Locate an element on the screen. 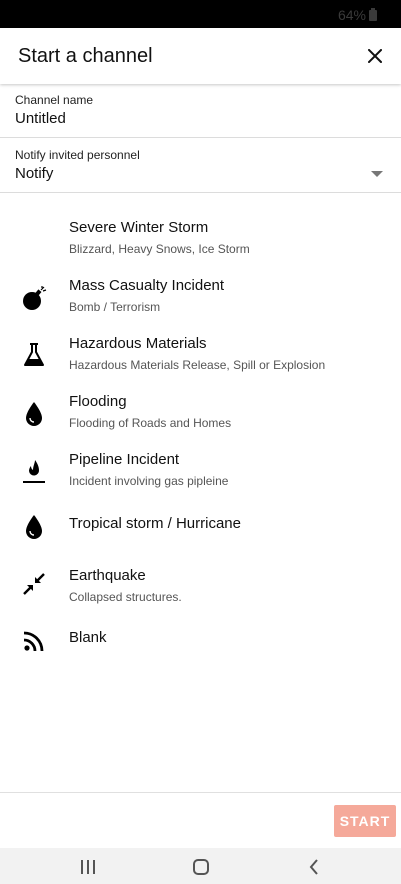 The image size is (401, 884). action-bar: START is located at coordinates (200, 820).